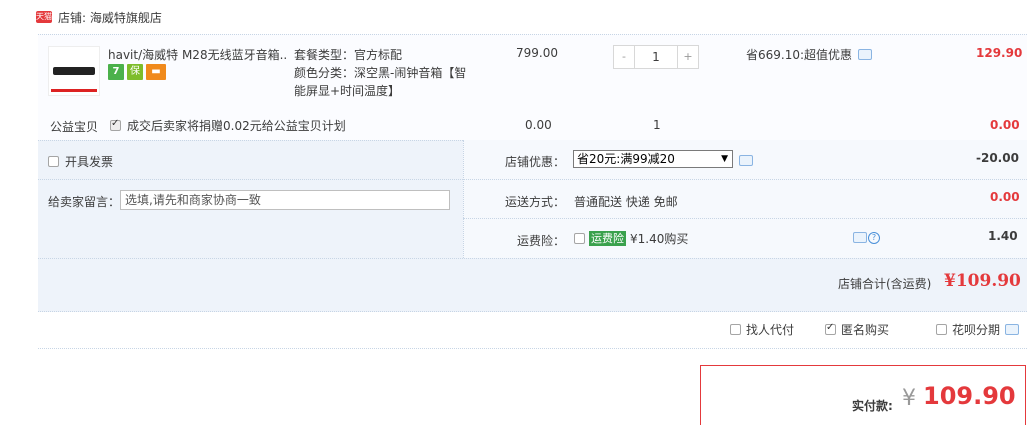 This screenshot has height=425, width=1027. What do you see at coordinates (999, 53) in the screenshot?
I see `item-subtotal: 129.90` at bounding box center [999, 53].